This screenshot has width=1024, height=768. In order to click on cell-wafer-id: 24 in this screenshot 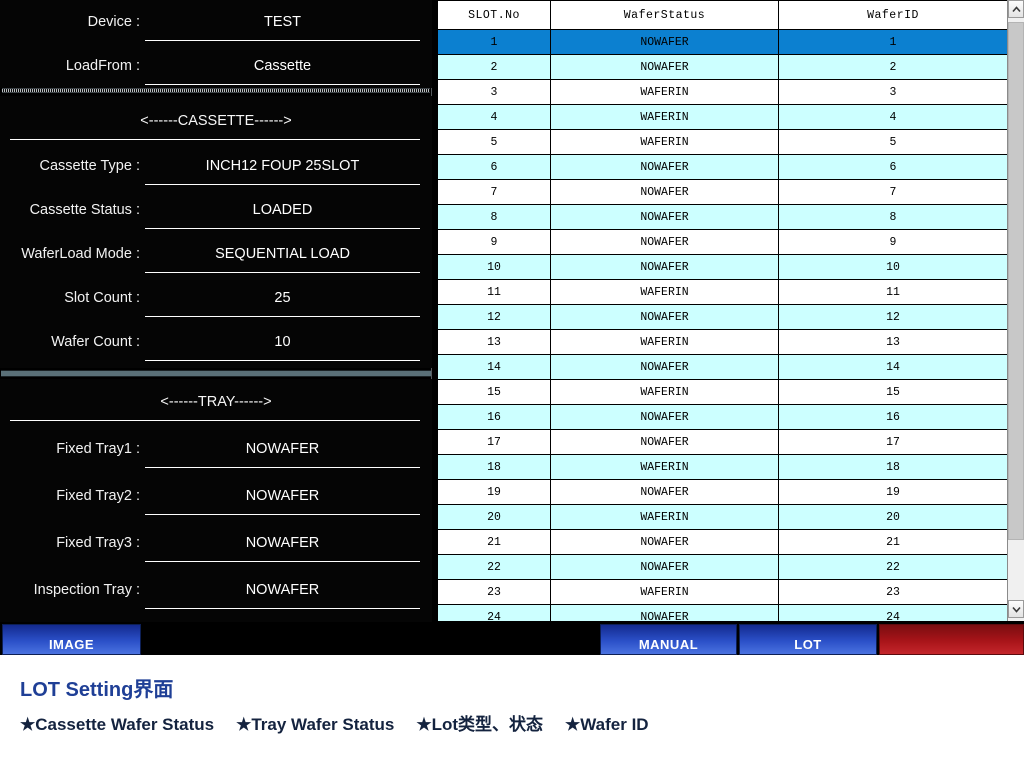, I will do `click(893, 612)`.